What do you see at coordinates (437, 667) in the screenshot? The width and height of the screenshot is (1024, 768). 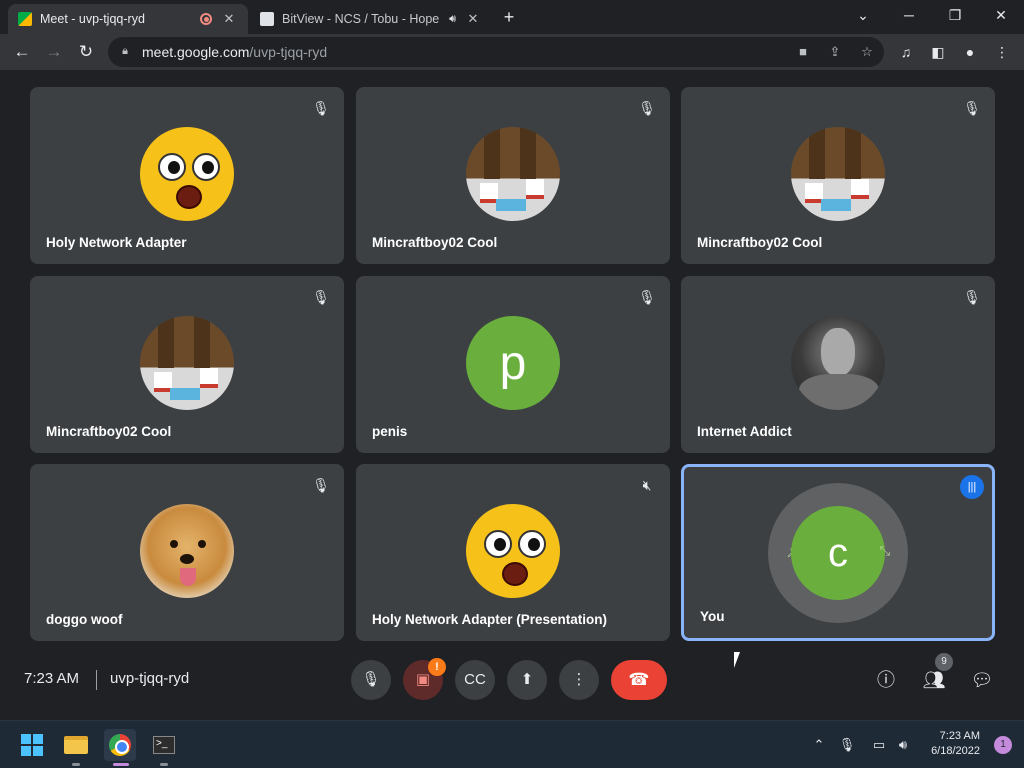 I see `camera-warning-badge: !` at bounding box center [437, 667].